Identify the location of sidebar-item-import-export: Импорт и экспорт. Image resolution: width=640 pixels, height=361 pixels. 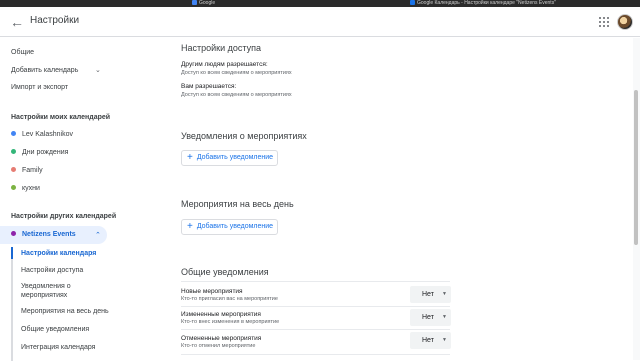
(39, 87).